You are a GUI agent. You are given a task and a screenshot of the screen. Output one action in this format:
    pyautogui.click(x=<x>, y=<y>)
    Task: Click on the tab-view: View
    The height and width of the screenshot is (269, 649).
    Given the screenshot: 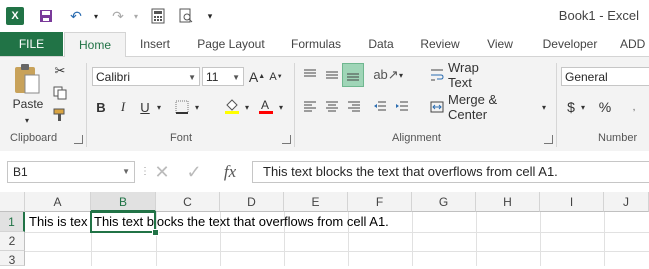 What is the action you would take?
    pyautogui.click(x=500, y=44)
    